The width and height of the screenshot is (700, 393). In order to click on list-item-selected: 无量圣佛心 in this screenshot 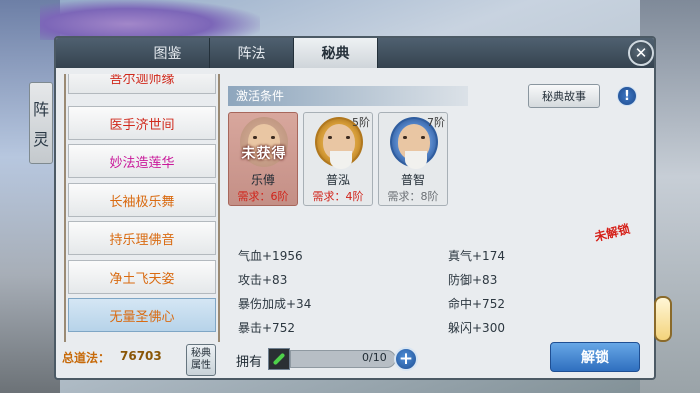, I will do `click(142, 315)`.